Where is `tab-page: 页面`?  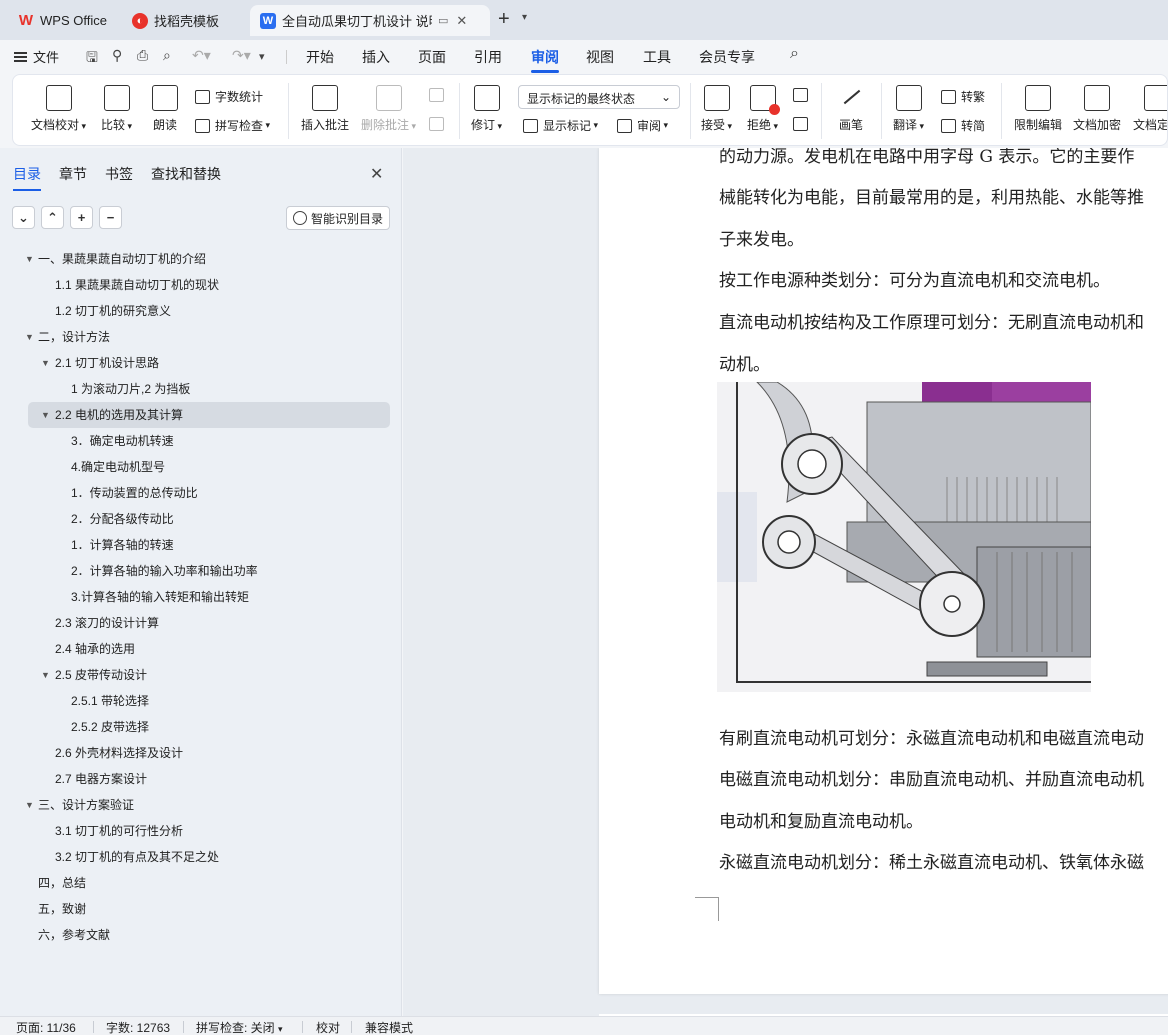 tab-page: 页面 is located at coordinates (432, 57).